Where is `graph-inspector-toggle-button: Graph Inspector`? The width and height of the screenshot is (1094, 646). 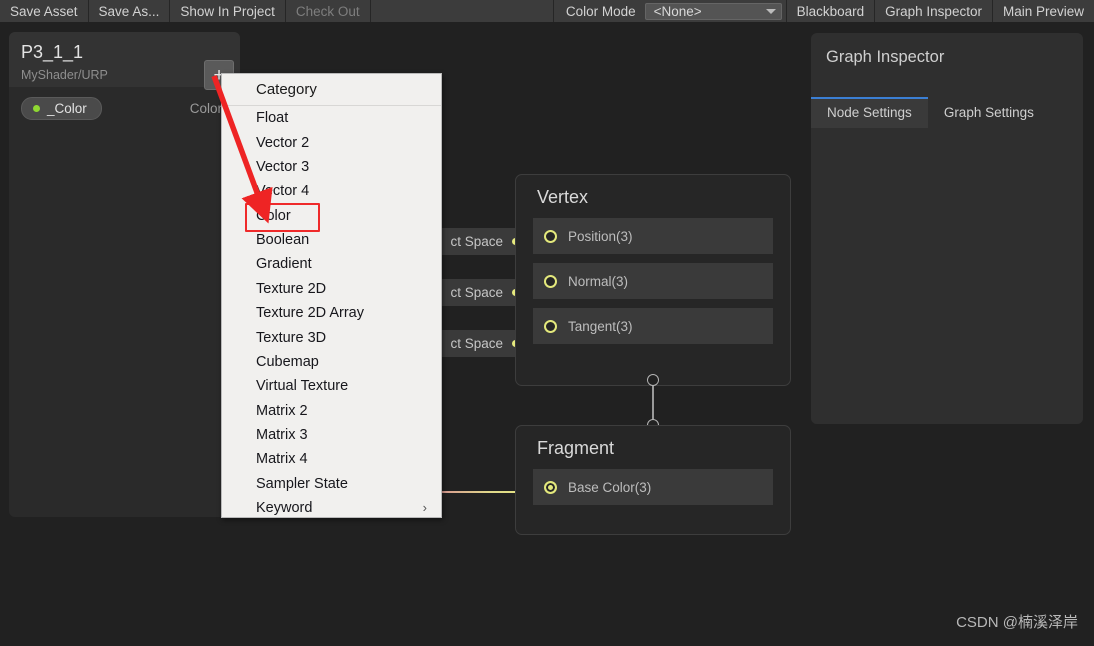
graph-inspector-toggle-button: Graph Inspector is located at coordinates (933, 11).